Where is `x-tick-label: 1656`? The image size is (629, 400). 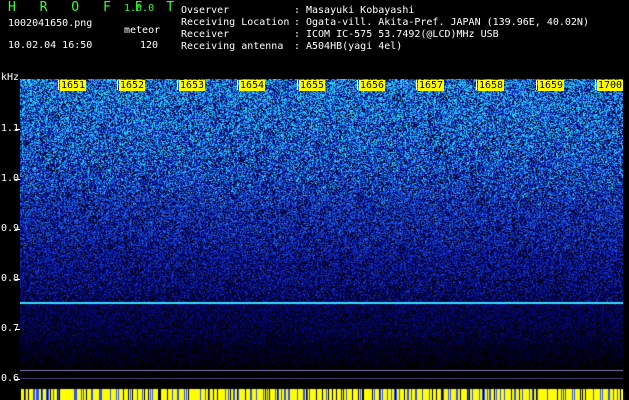
x-tick-label: 1656 is located at coordinates (372, 85).